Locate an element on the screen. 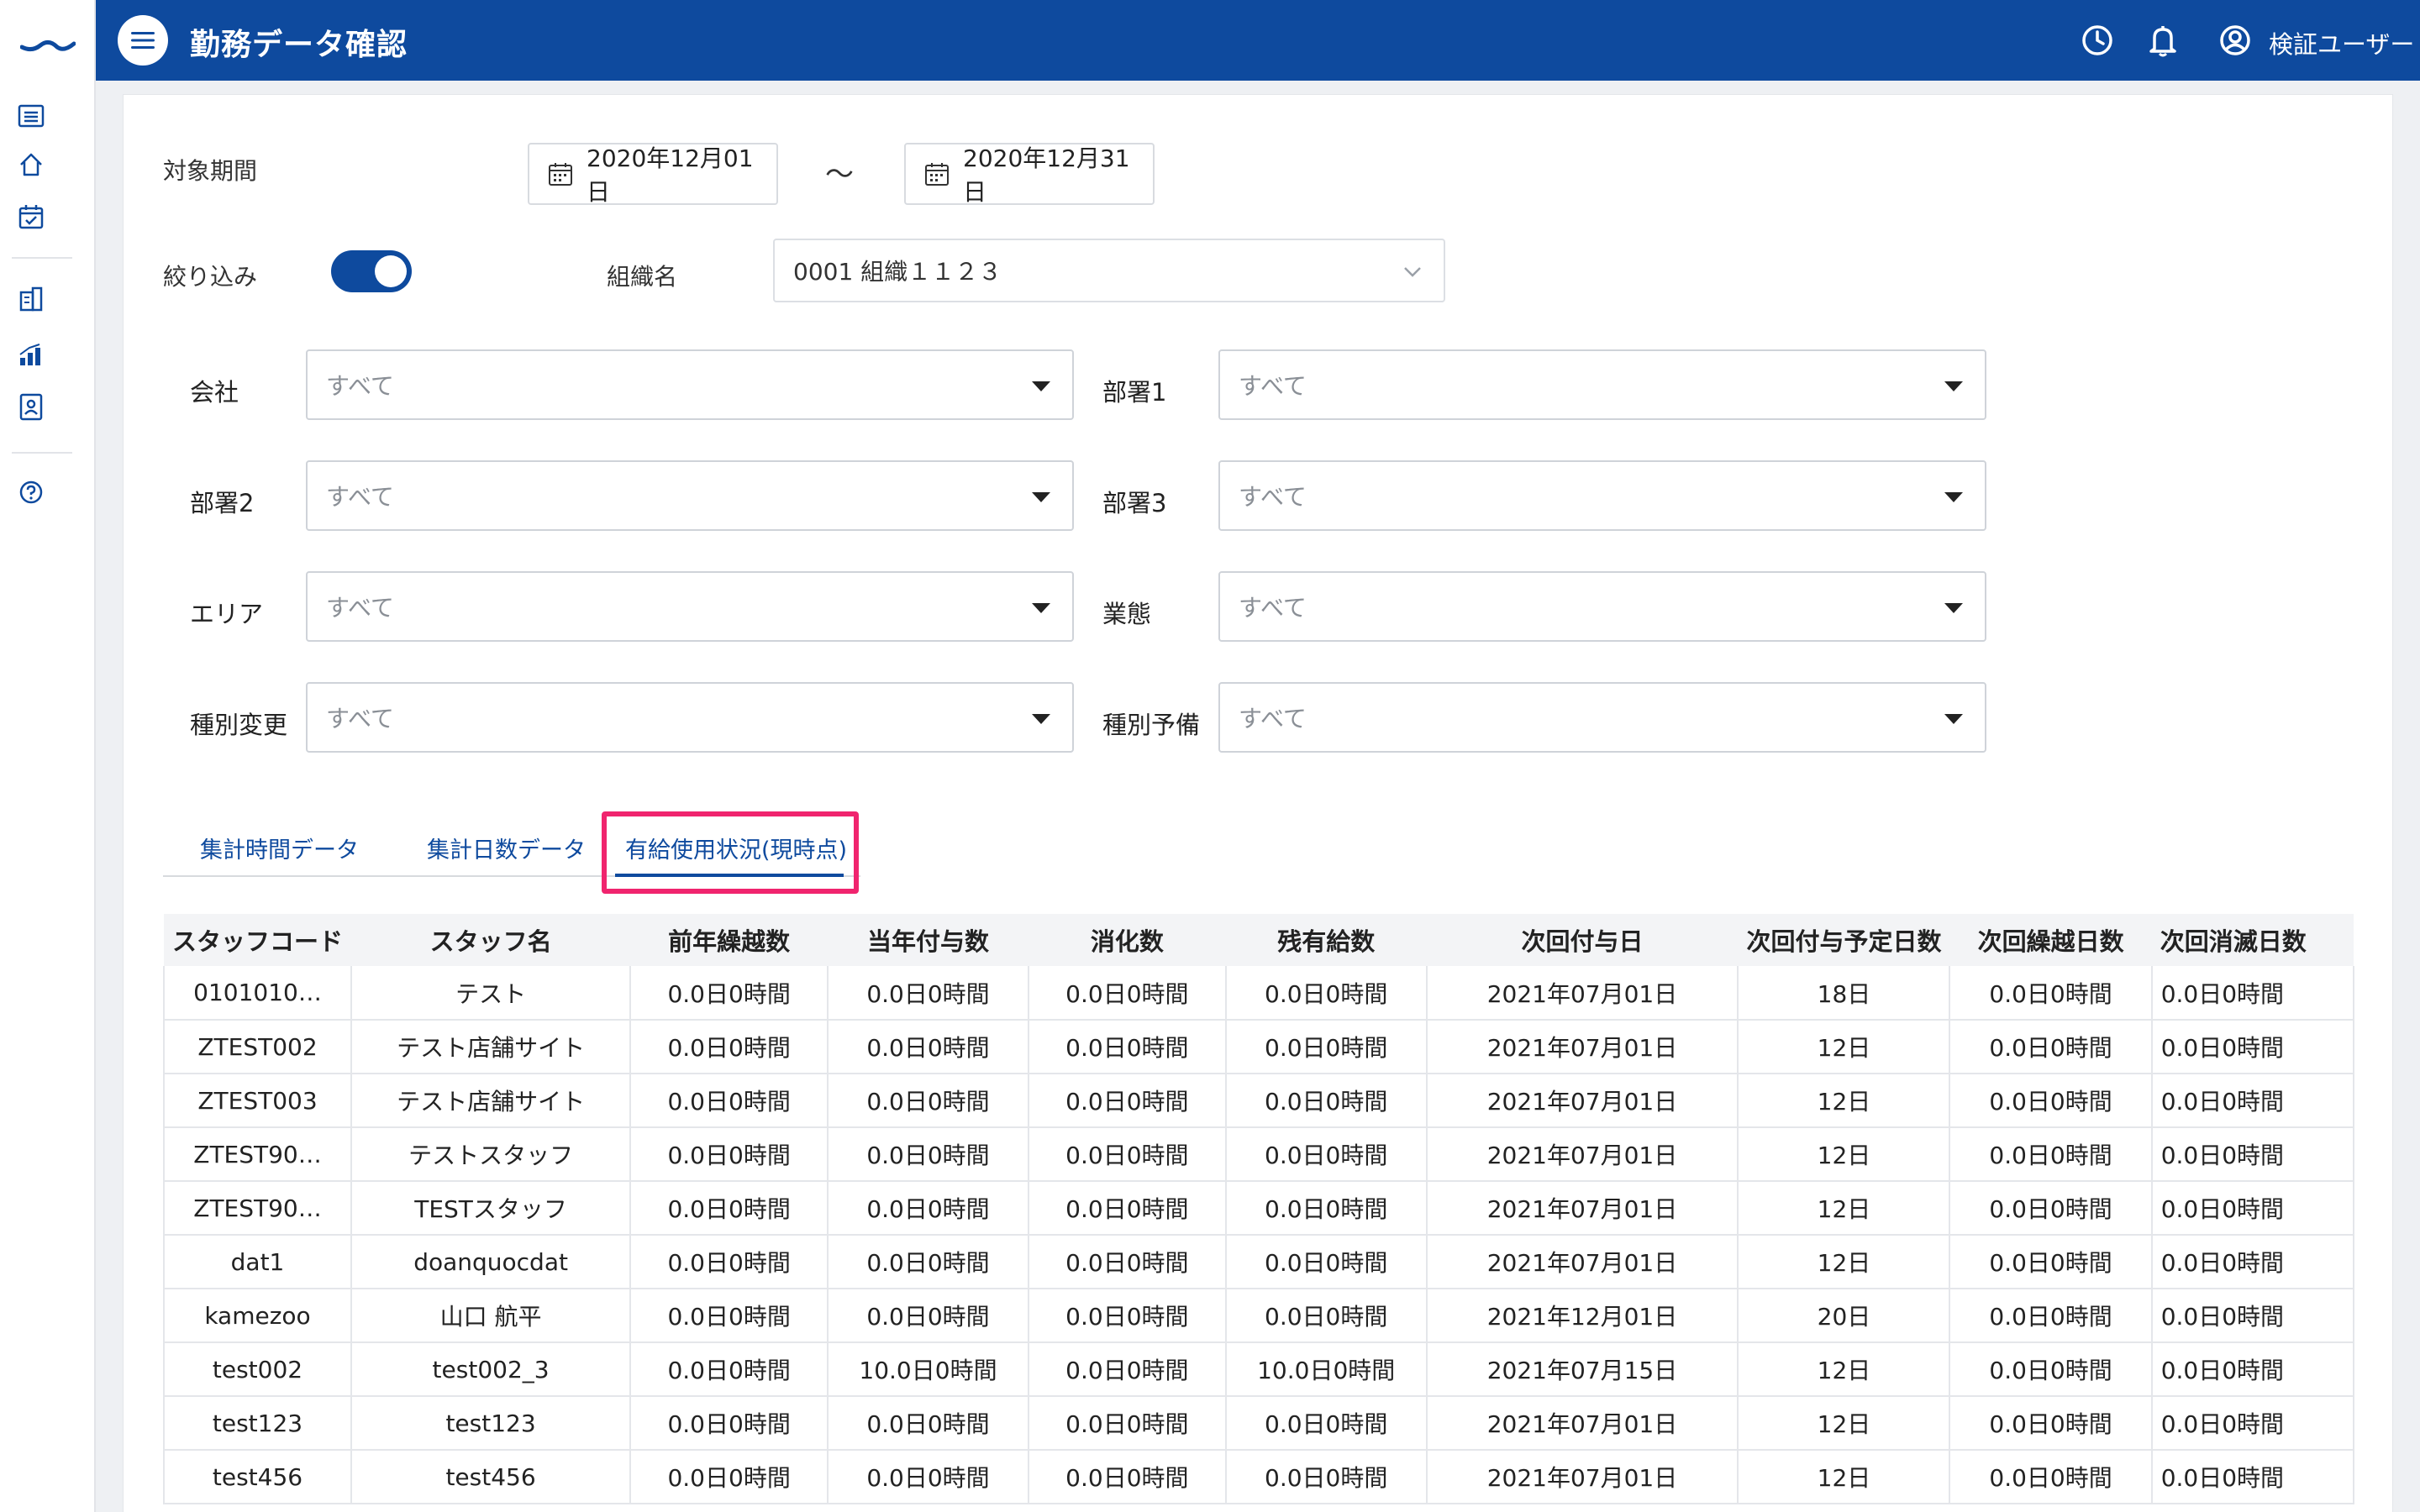  tab-aggregate-days: 集計日数データ is located at coordinates (507, 848).